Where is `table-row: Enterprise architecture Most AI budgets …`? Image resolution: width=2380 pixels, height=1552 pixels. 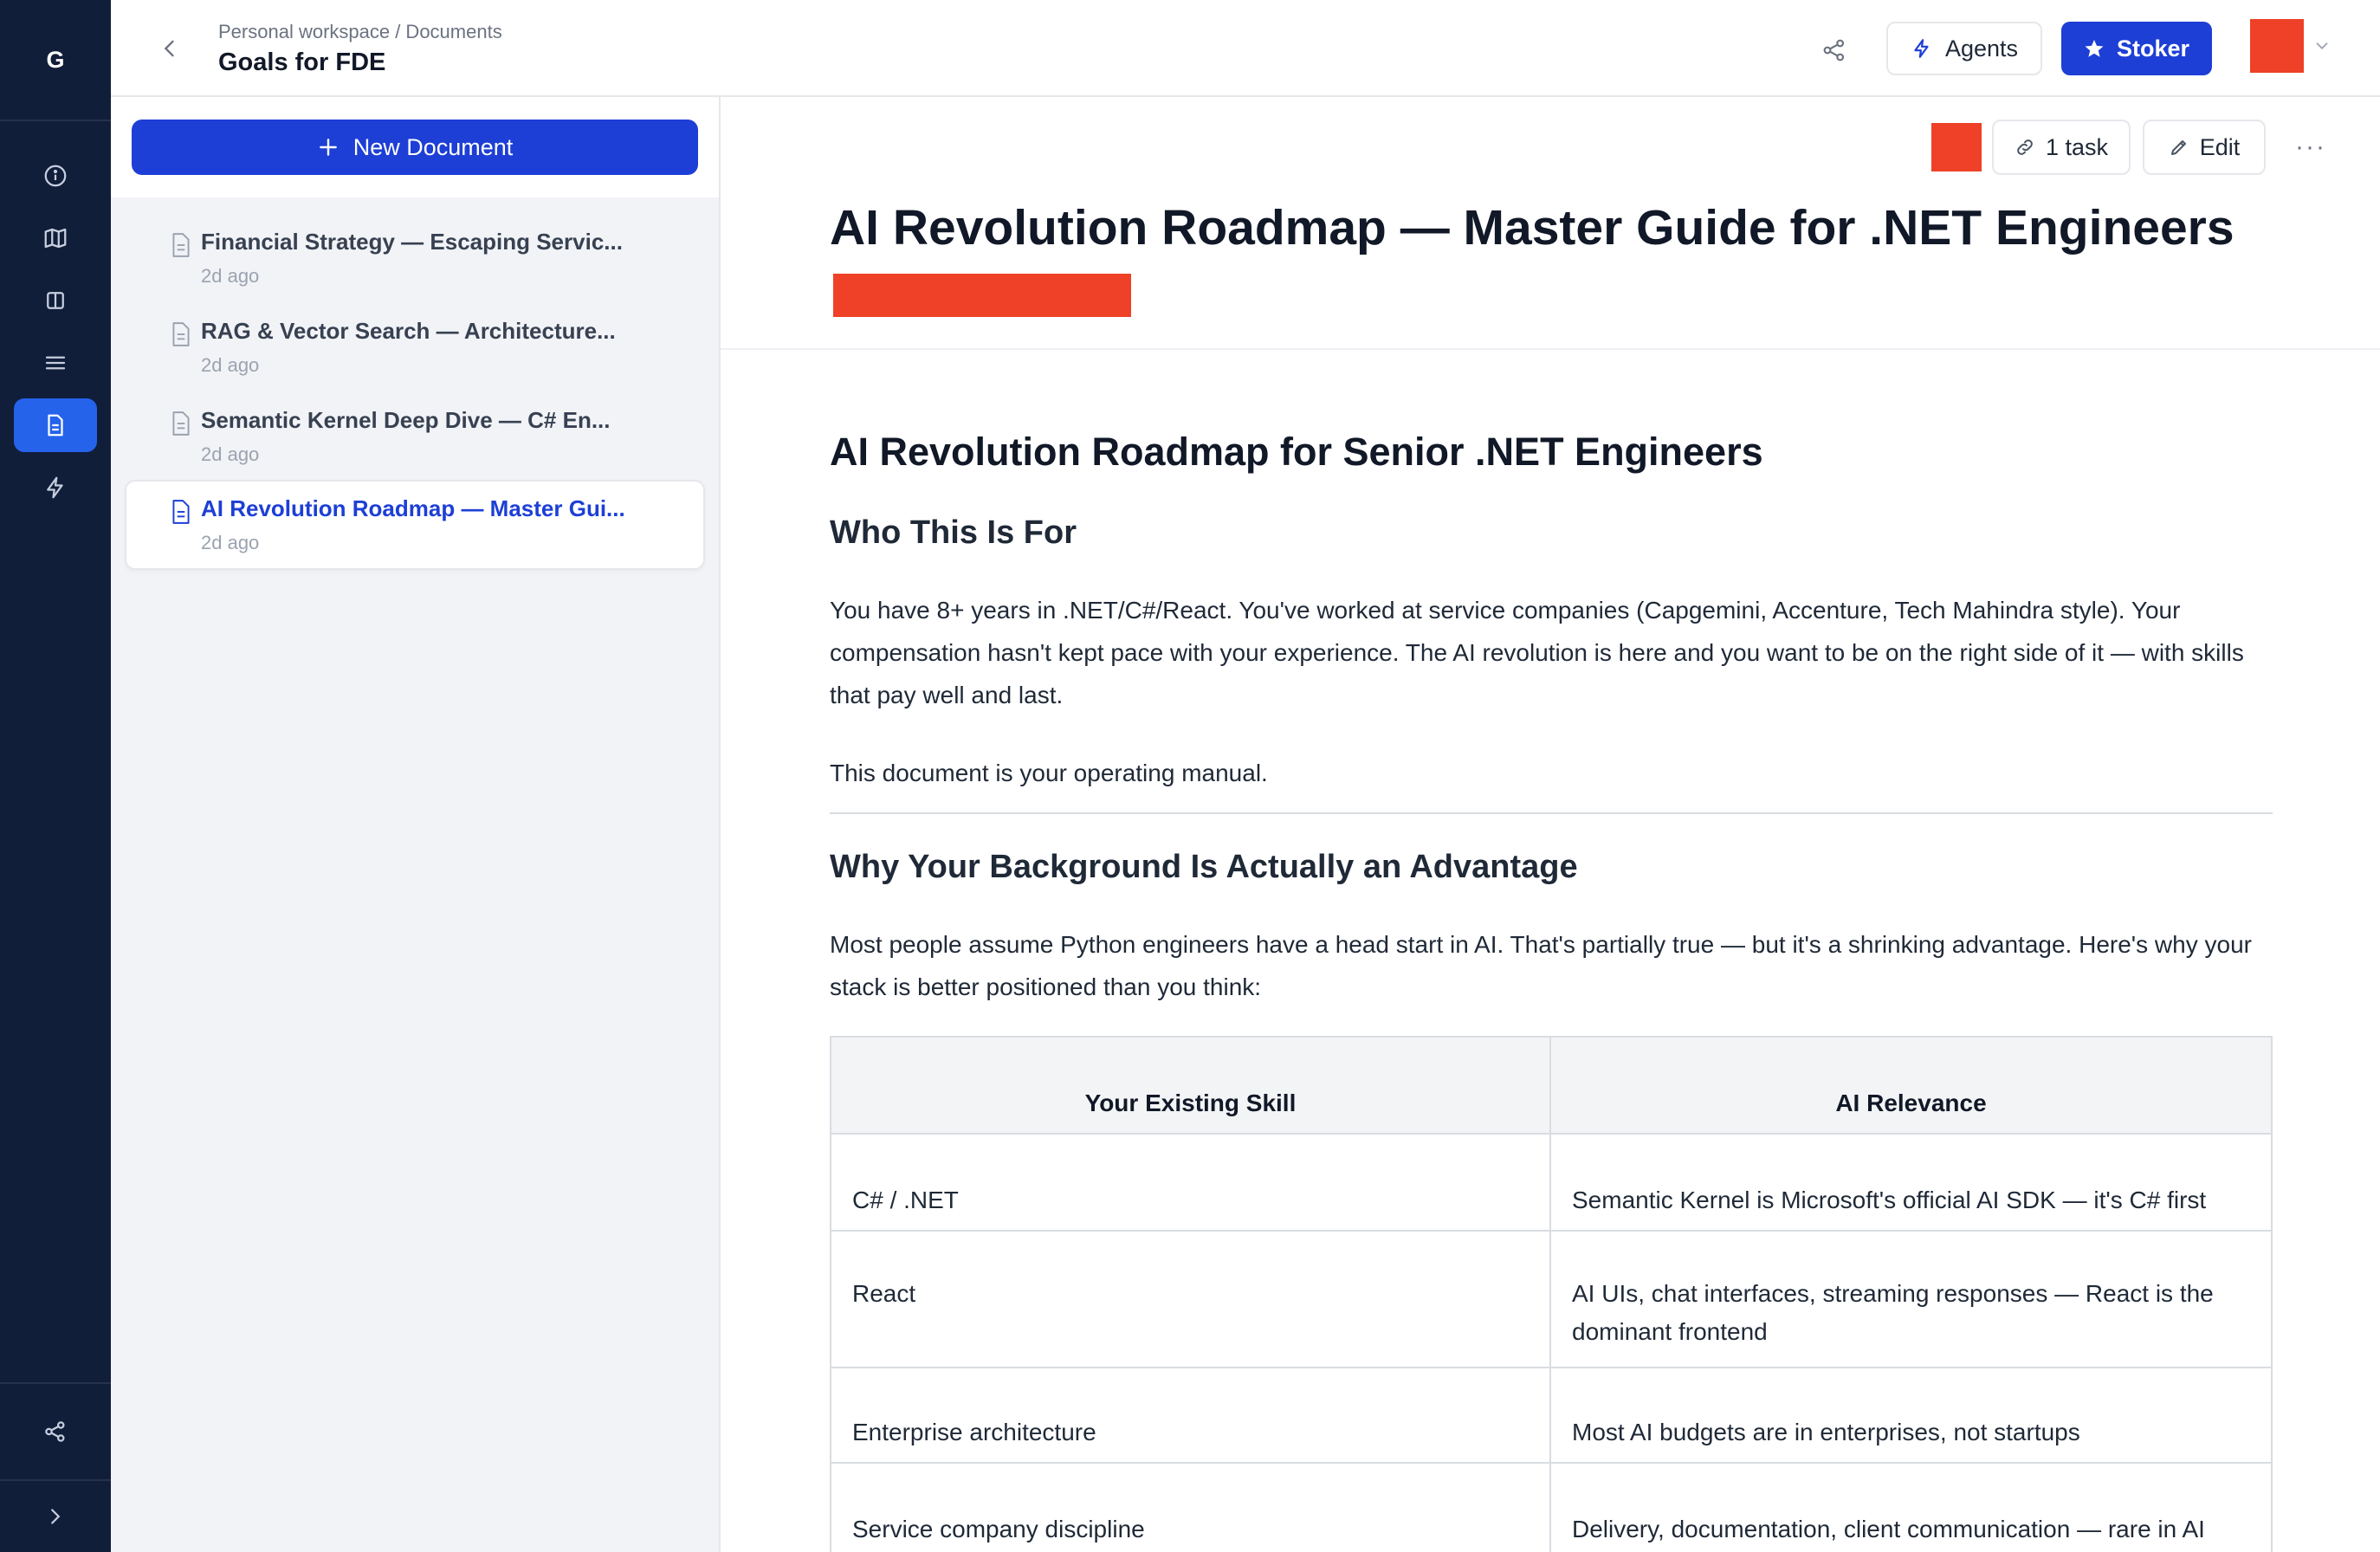 table-row: Enterprise architecture Most AI budgets … is located at coordinates (1551, 1416).